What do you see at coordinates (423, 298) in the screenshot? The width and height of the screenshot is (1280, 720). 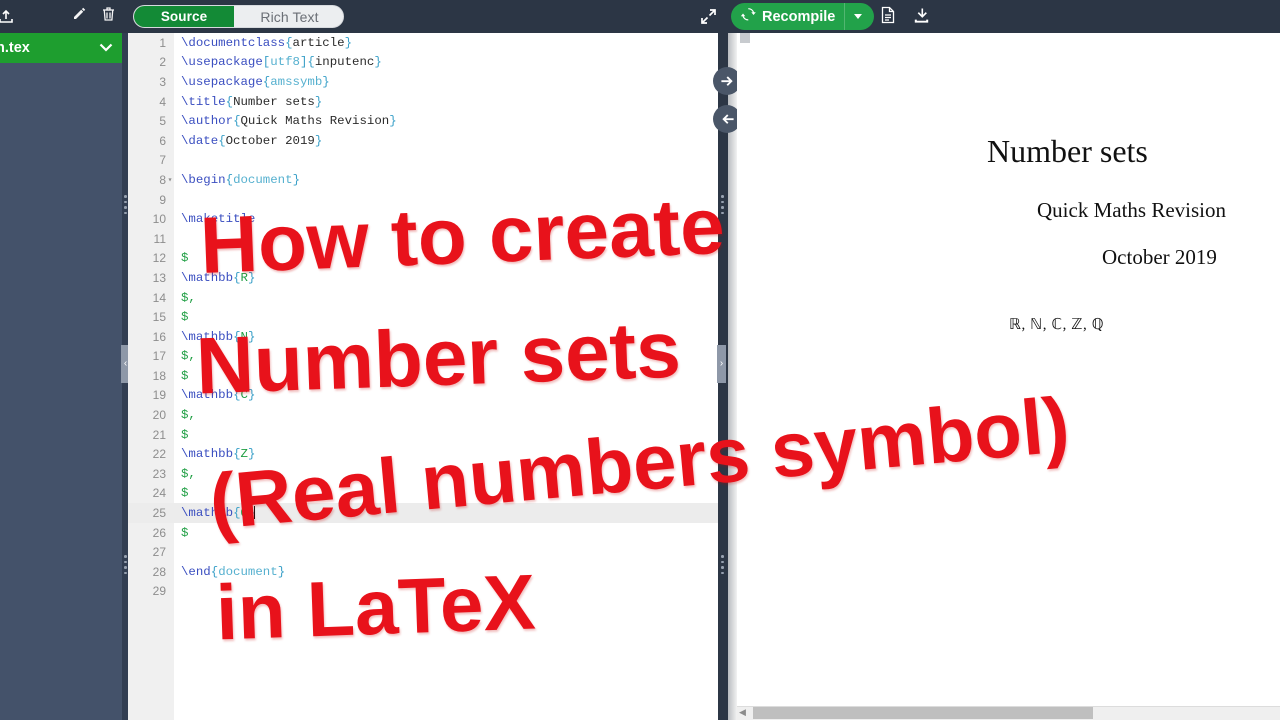 I see `code-line: 14 $,` at bounding box center [423, 298].